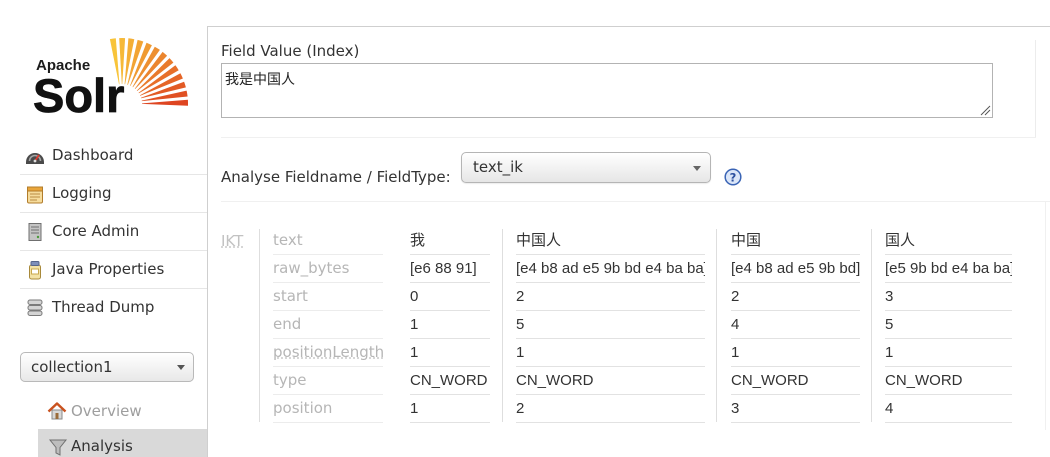 This screenshot has height=457, width=1050. I want to click on header-border, so click(628, 26).